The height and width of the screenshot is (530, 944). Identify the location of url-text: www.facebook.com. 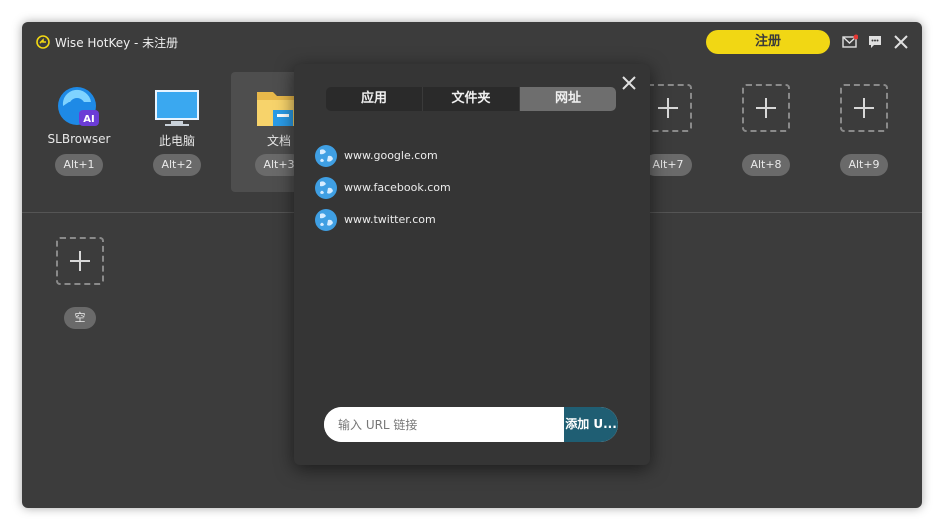
(397, 187).